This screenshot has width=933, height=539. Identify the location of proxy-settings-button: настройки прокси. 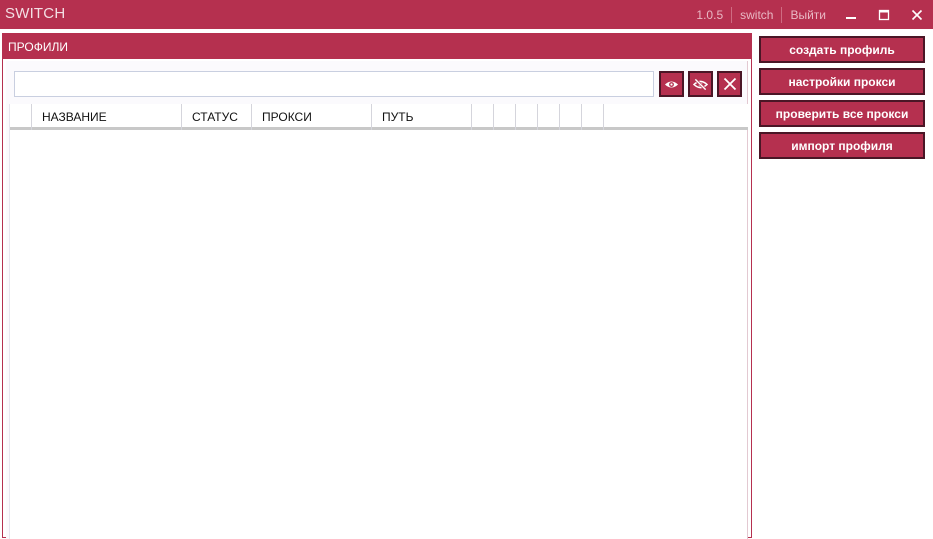
(842, 81).